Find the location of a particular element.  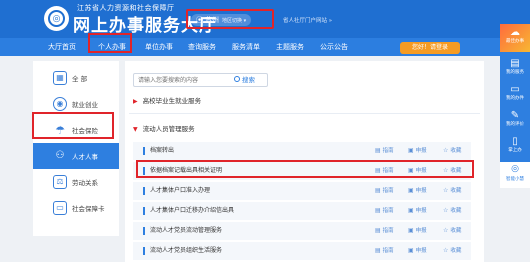

nav-announcements: 公示公告 is located at coordinates (334, 47).